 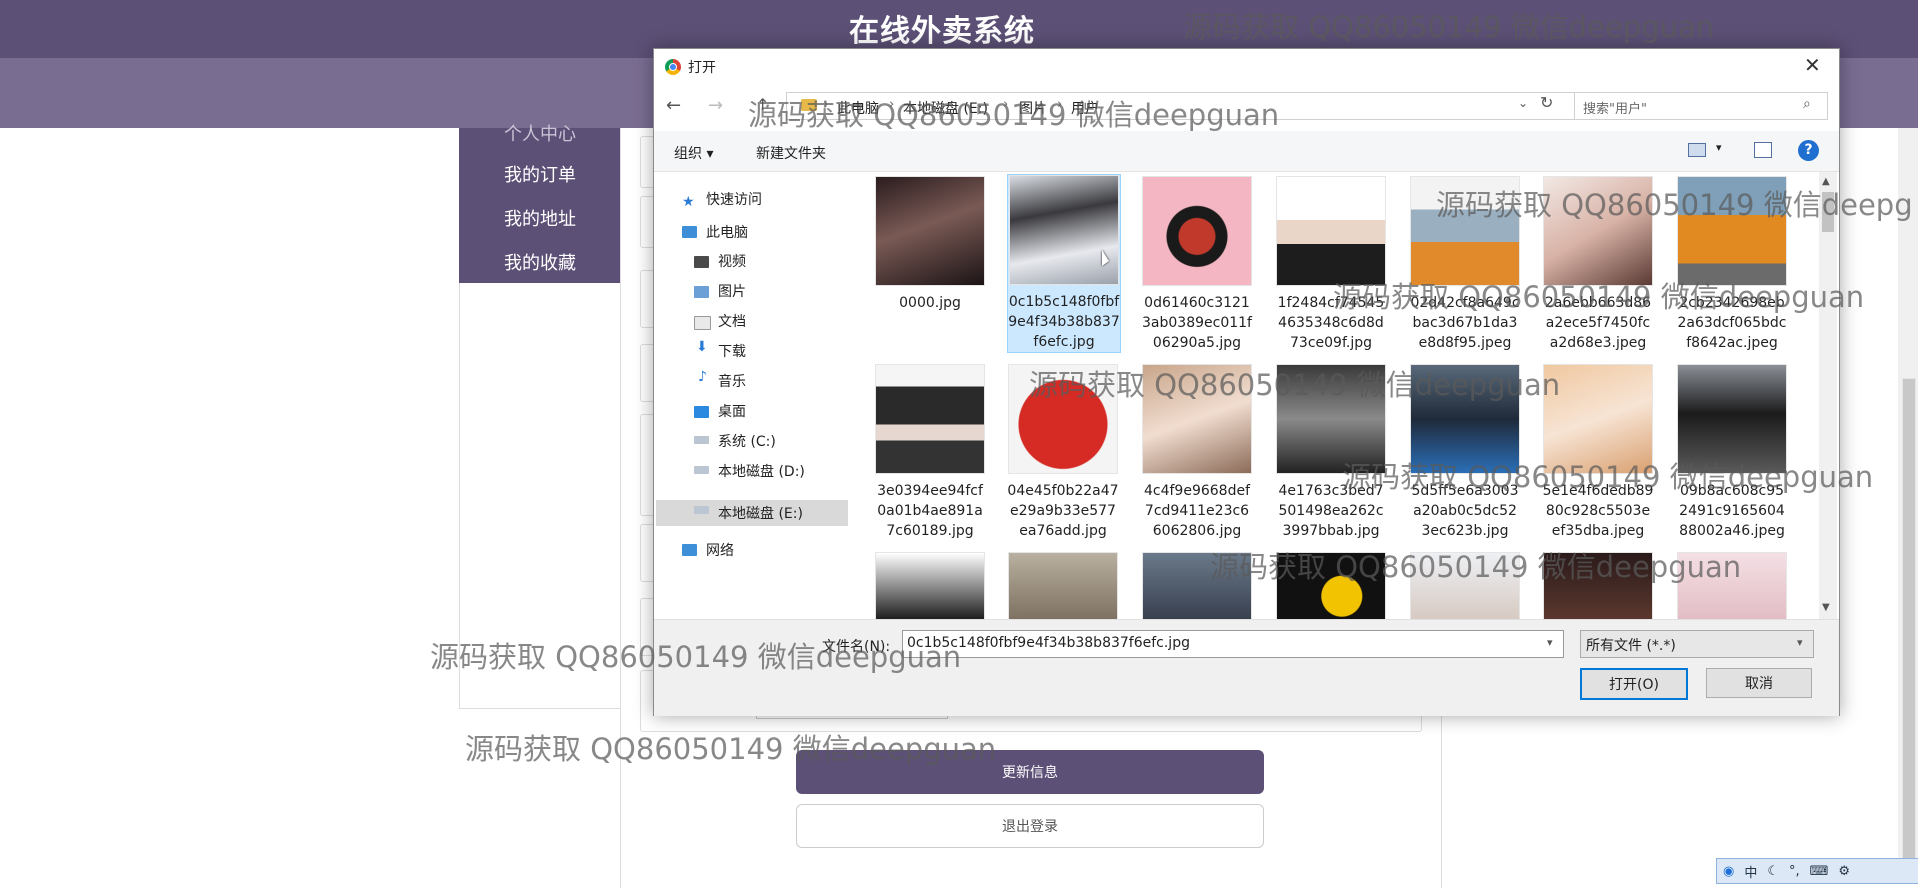 I want to click on nav-item-drive-d: 本地磁盘 (D:), so click(x=761, y=471).